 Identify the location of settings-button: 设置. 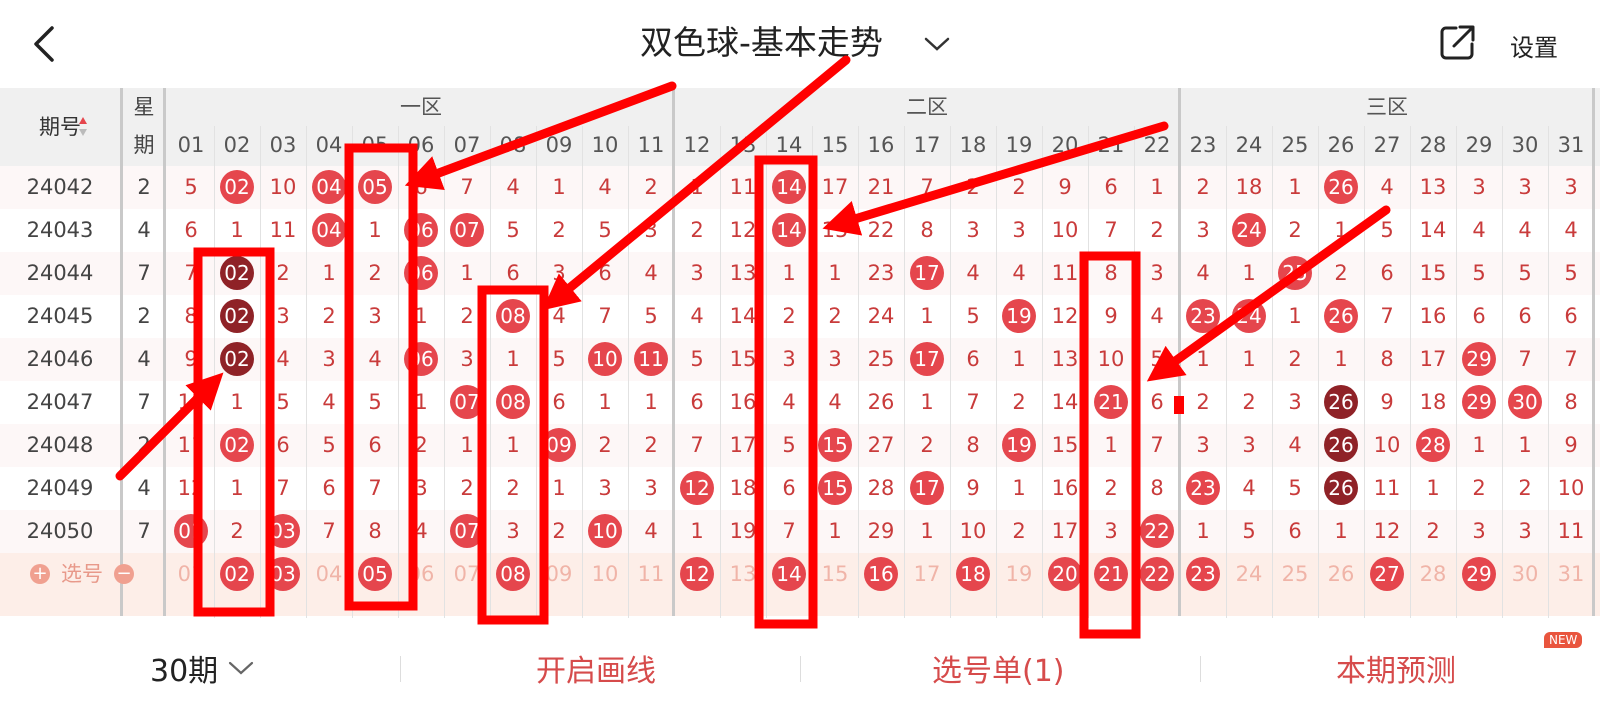
(1534, 45).